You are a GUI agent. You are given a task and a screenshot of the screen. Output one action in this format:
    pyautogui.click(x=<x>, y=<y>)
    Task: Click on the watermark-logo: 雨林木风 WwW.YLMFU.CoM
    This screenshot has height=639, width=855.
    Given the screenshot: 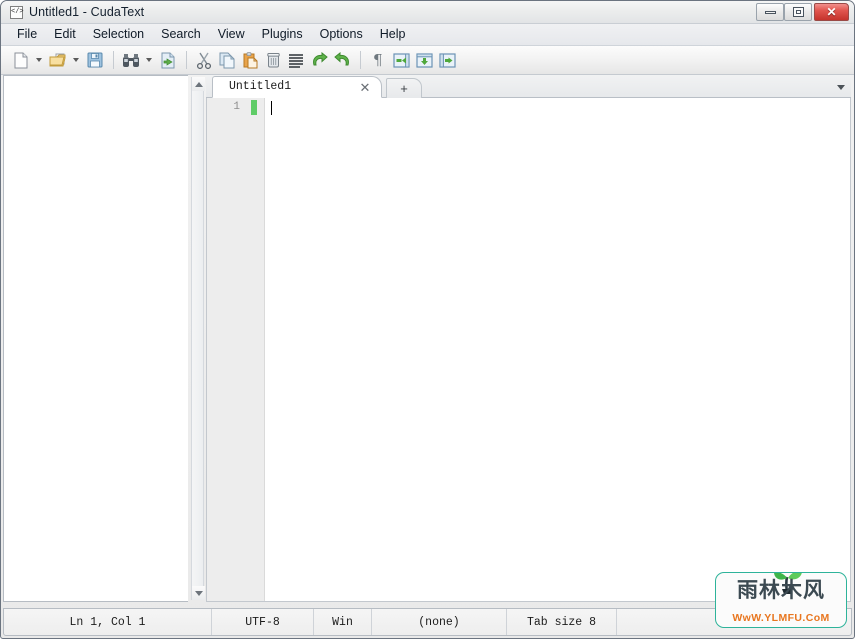 What is the action you would take?
    pyautogui.click(x=781, y=600)
    